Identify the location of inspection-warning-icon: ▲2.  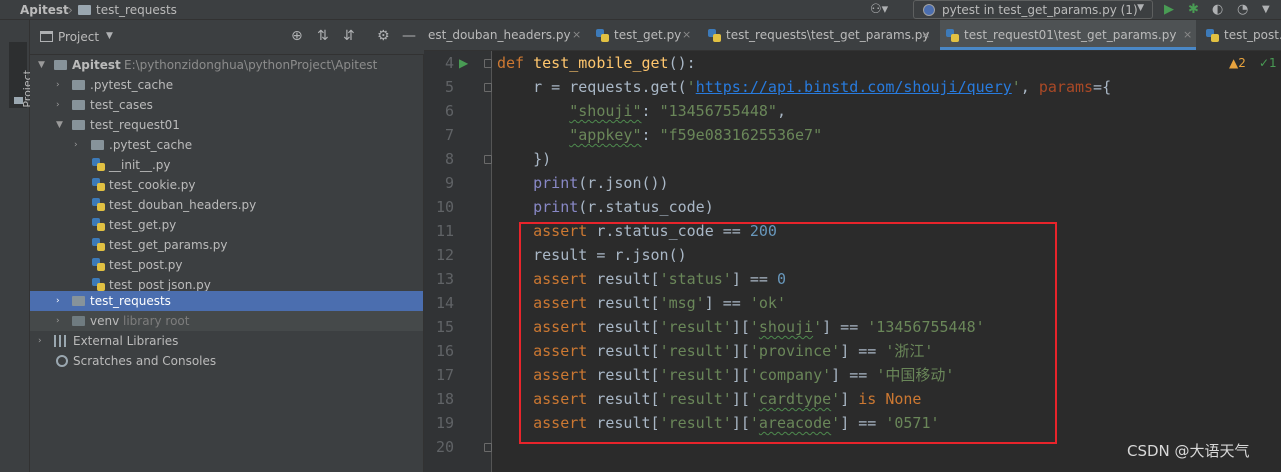
(1237, 63).